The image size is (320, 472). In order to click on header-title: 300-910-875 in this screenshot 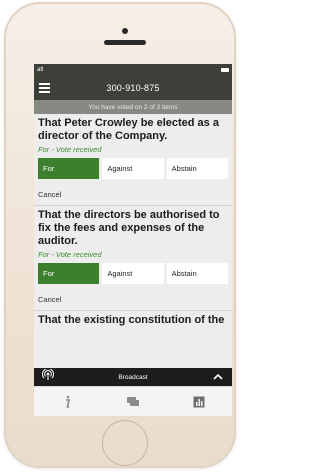, I will do `click(133, 88)`.